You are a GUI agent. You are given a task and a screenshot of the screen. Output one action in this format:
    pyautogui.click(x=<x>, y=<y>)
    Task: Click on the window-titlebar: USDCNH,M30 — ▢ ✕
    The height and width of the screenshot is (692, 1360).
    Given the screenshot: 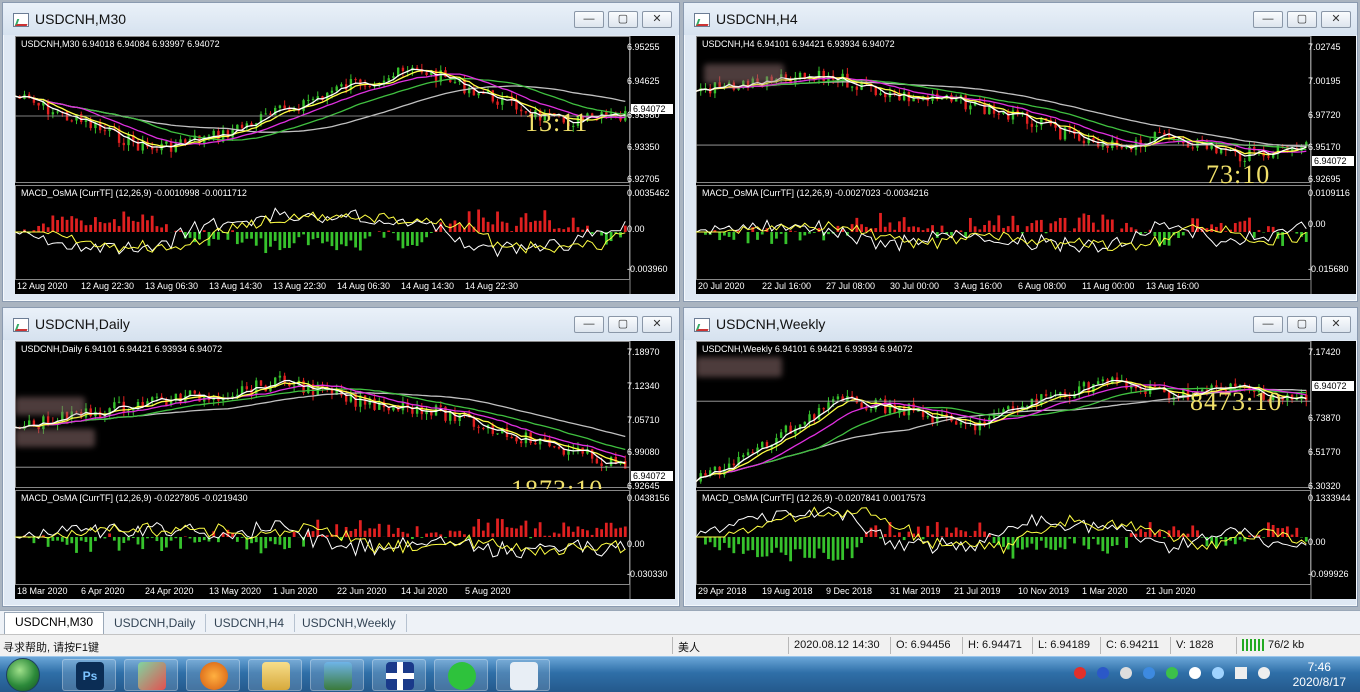 What is the action you would take?
    pyautogui.click(x=341, y=19)
    